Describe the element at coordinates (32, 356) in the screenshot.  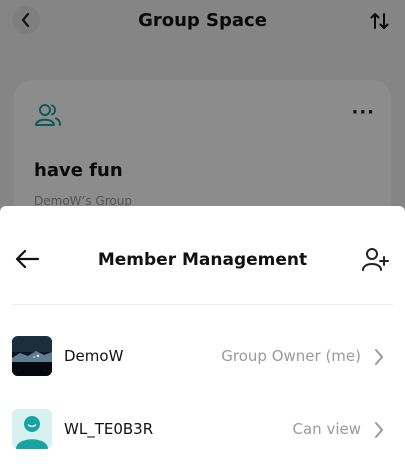
I see `landscape-photo-avatar` at that location.